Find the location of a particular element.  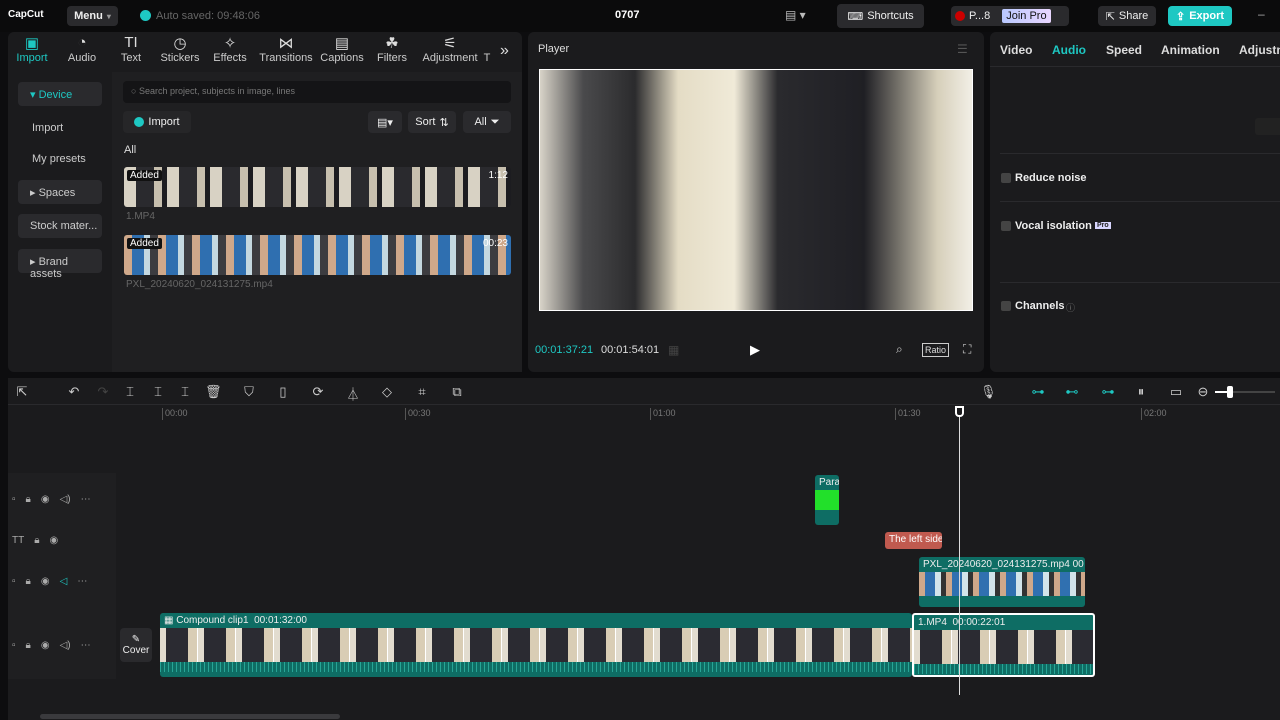

undo-icon: ↶ is located at coordinates (74, 392).